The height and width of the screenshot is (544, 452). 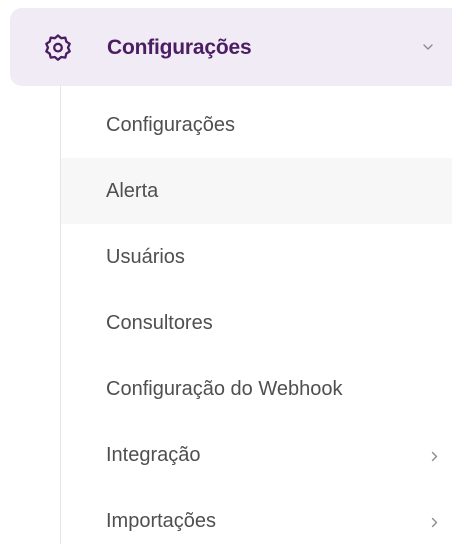 I want to click on submenu-item-label: Alerta, so click(x=132, y=191).